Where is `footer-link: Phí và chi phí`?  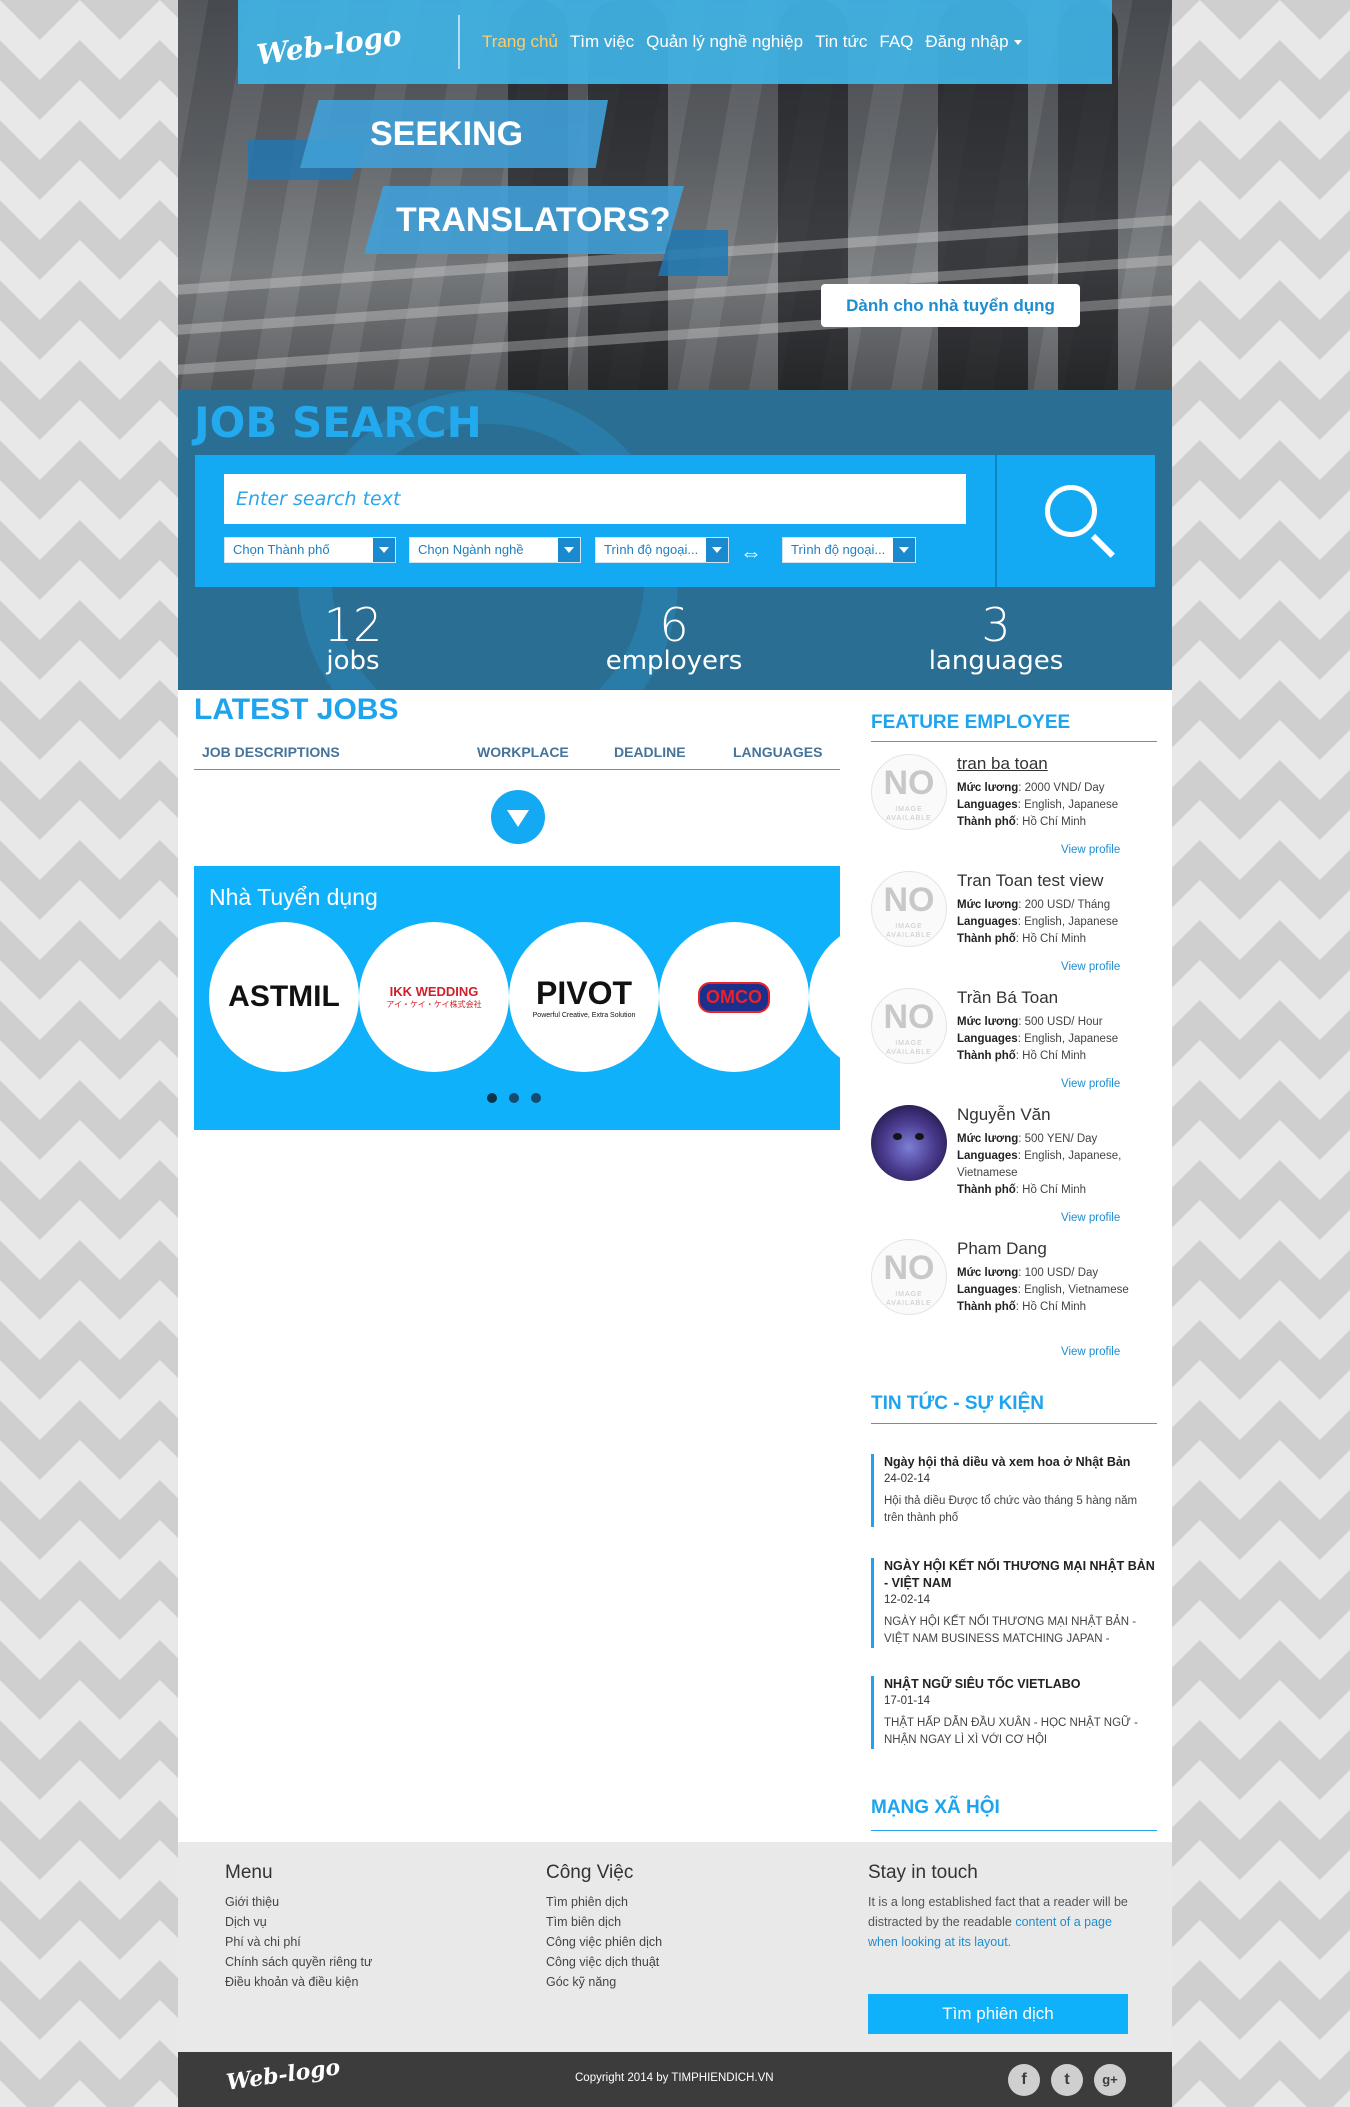
footer-link: Phí và chi phí is located at coordinates (298, 1942).